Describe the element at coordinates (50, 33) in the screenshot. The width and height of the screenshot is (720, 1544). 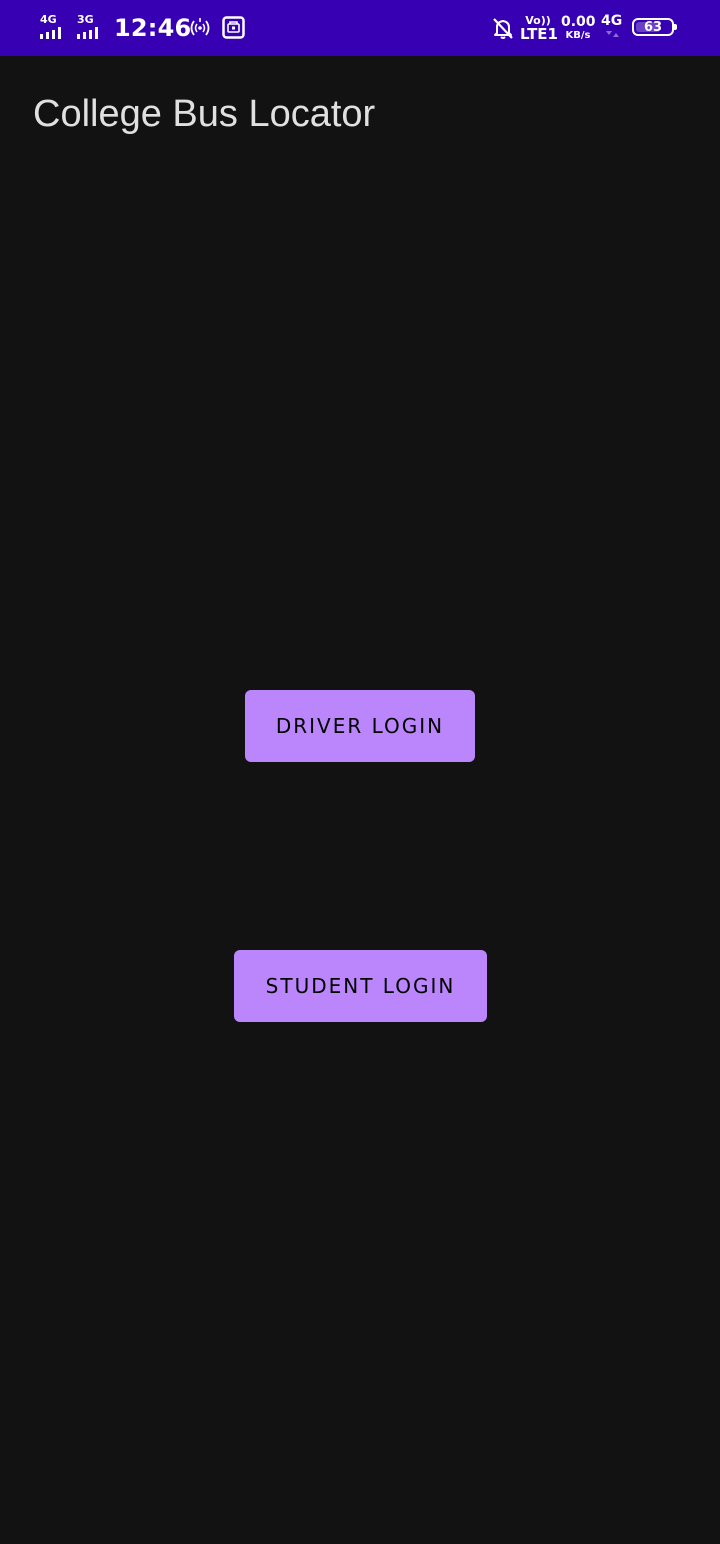
I see `sim1-signal-icon` at that location.